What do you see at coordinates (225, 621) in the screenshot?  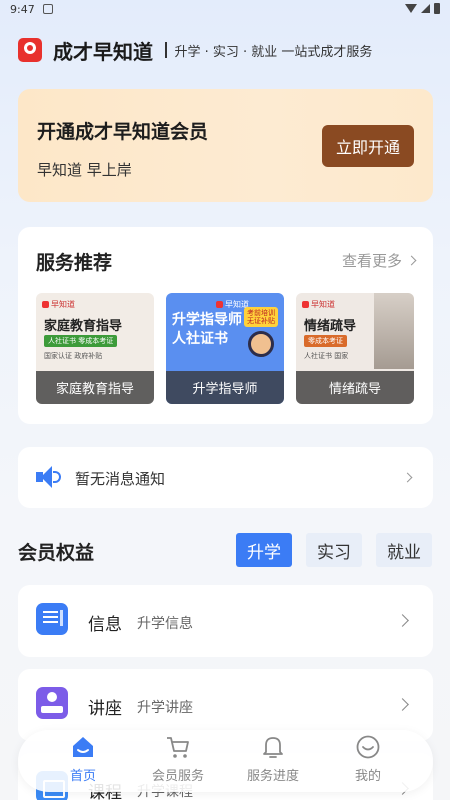 I see `rights-item-info: 信息 升学信息` at bounding box center [225, 621].